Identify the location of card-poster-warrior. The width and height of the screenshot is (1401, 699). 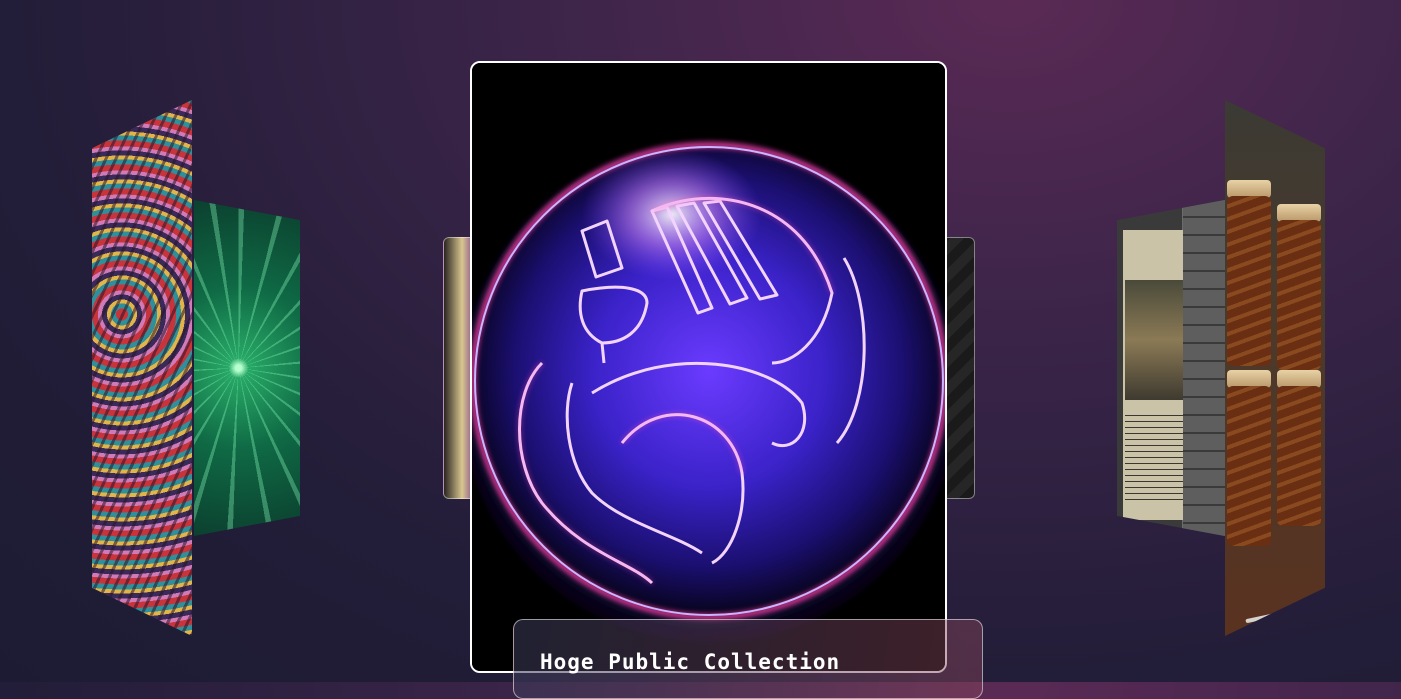
(1171, 368).